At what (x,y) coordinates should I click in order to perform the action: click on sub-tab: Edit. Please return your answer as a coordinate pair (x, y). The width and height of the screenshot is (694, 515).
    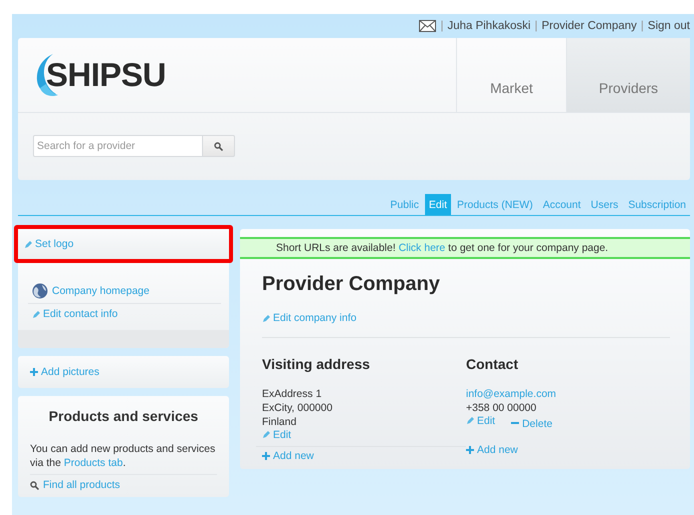
    Looking at the image, I should click on (437, 204).